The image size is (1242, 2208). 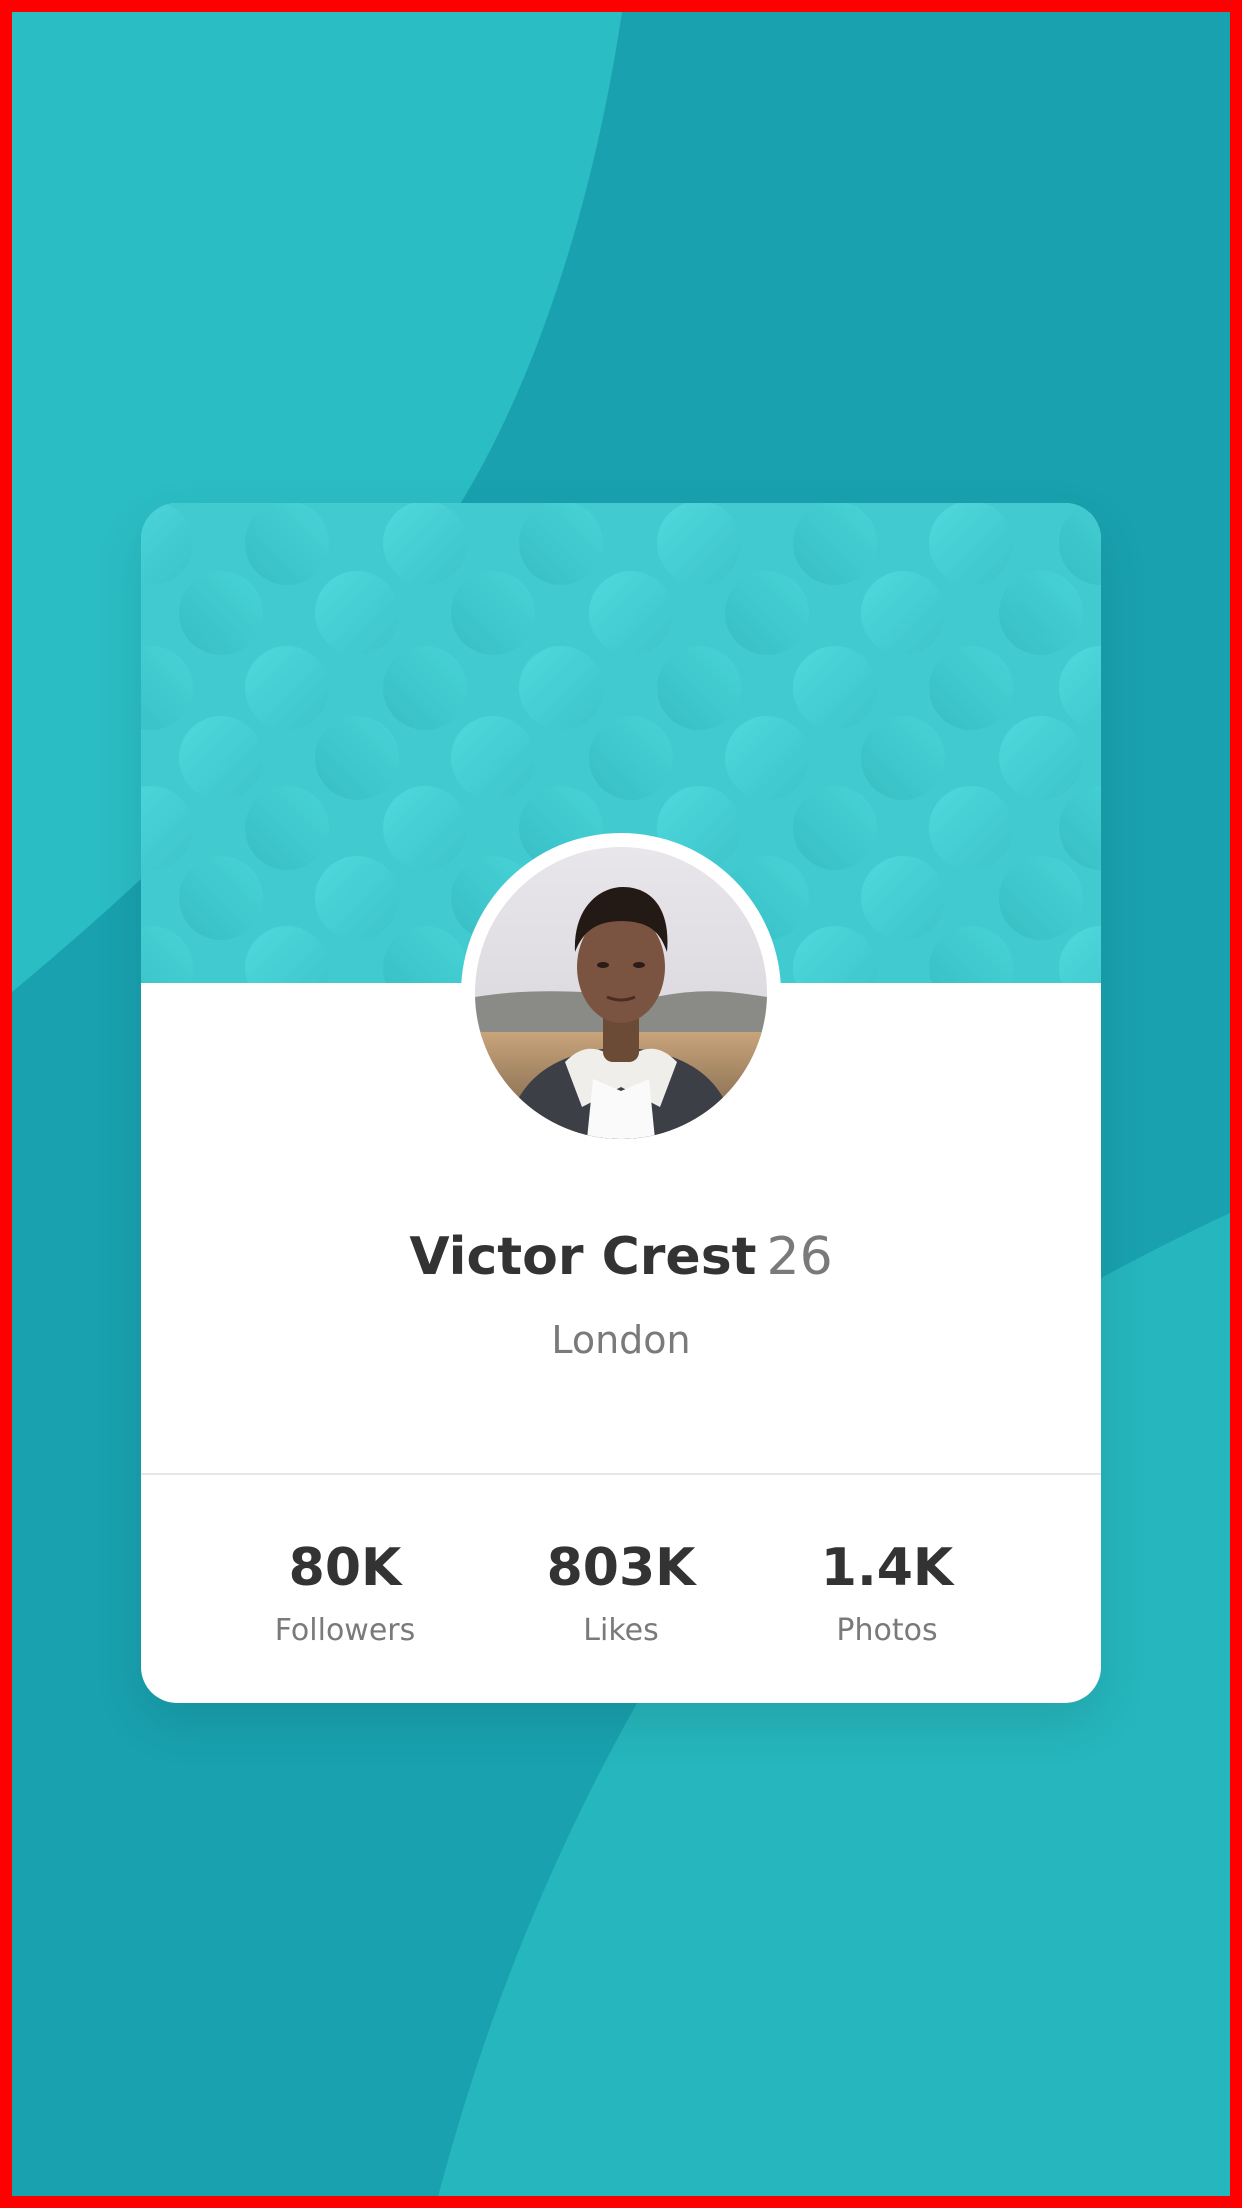 I want to click on stat-value: 1.4K, so click(x=887, y=1568).